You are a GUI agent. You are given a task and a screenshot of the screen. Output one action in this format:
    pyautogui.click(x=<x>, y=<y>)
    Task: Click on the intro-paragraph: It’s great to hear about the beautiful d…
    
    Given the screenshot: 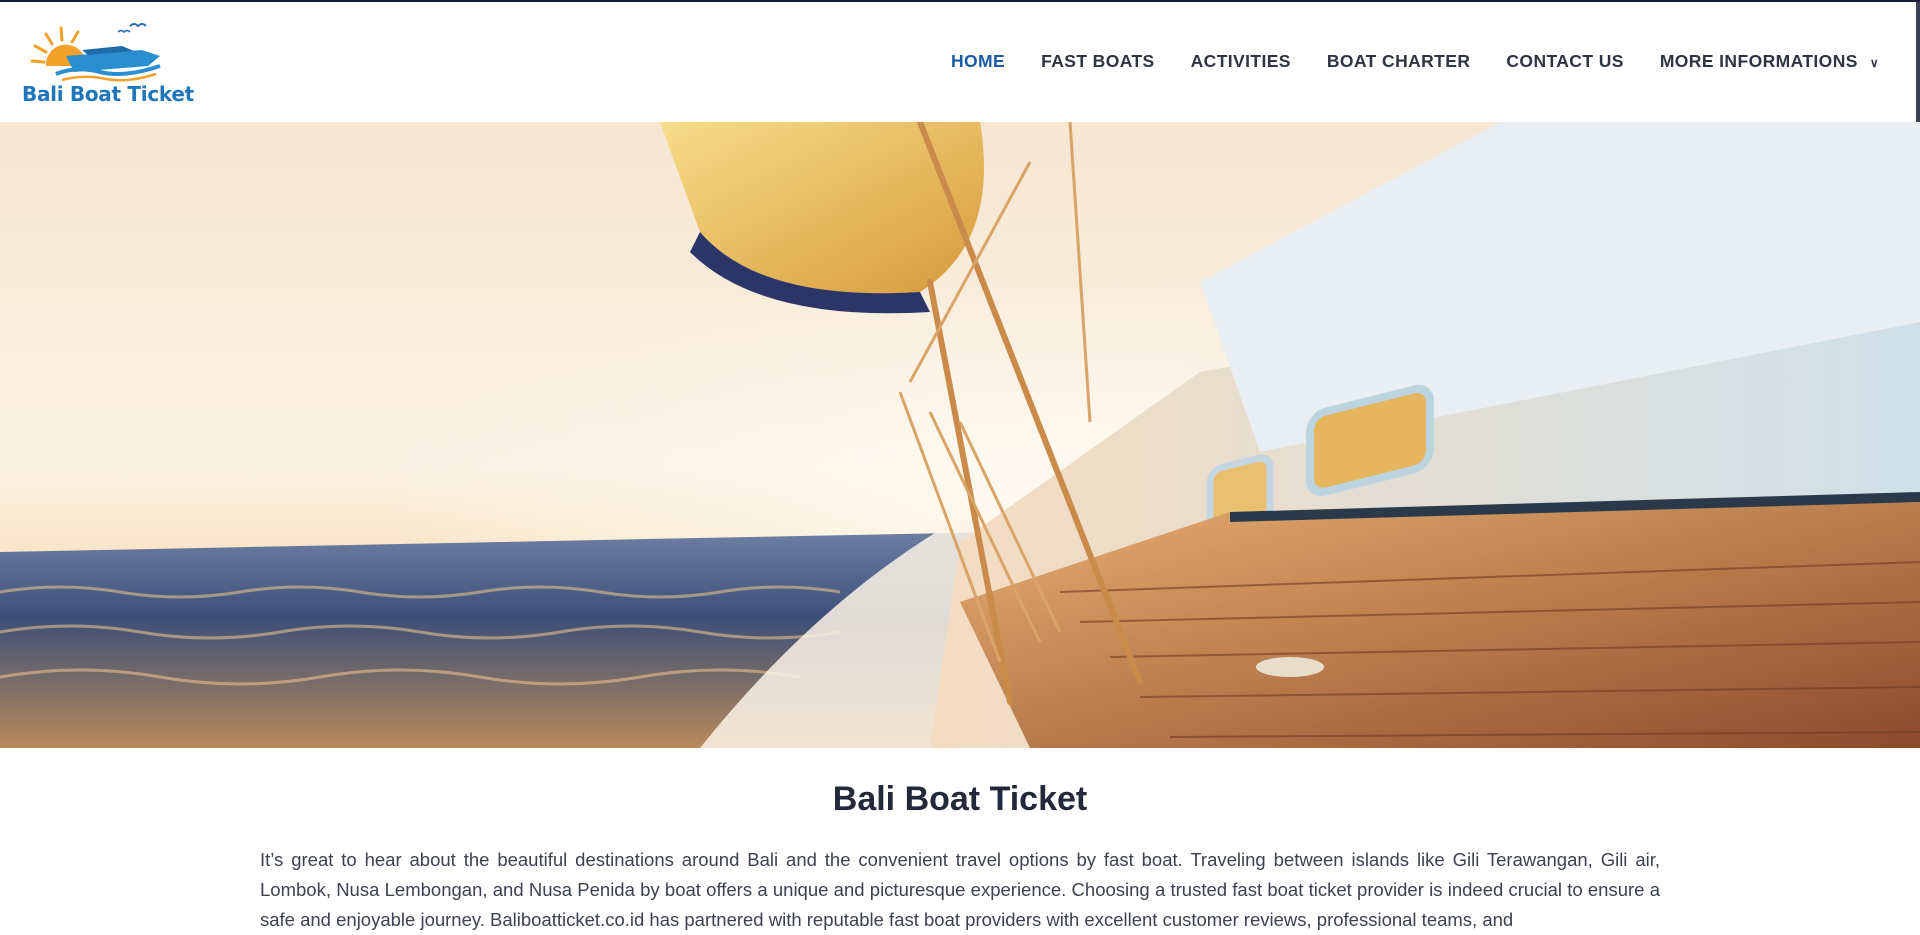 What is the action you would take?
    pyautogui.click(x=960, y=889)
    